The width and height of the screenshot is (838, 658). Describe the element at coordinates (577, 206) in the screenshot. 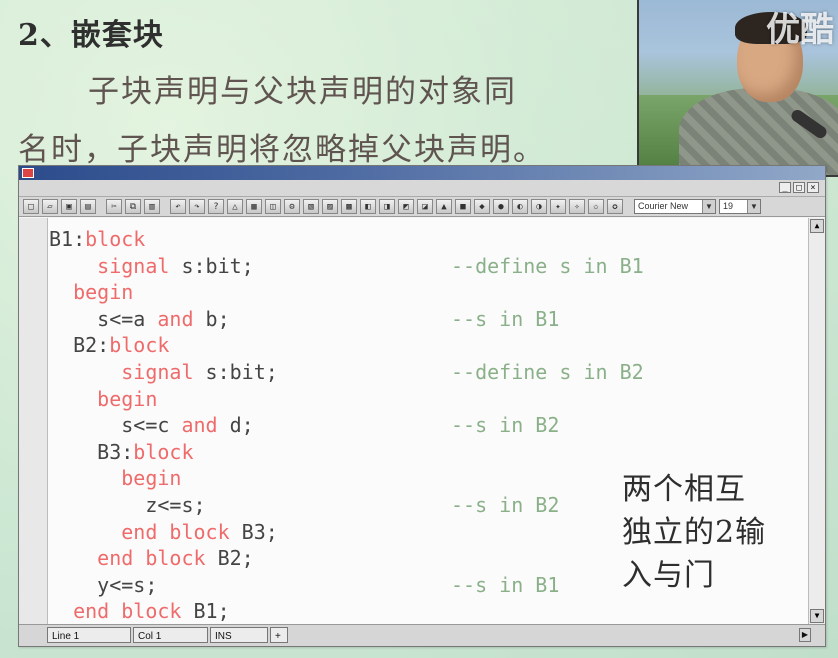

I see `tool-button: ✧` at that location.